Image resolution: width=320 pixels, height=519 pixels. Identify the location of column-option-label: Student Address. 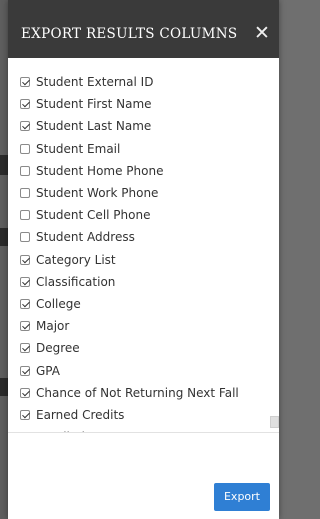
(85, 237).